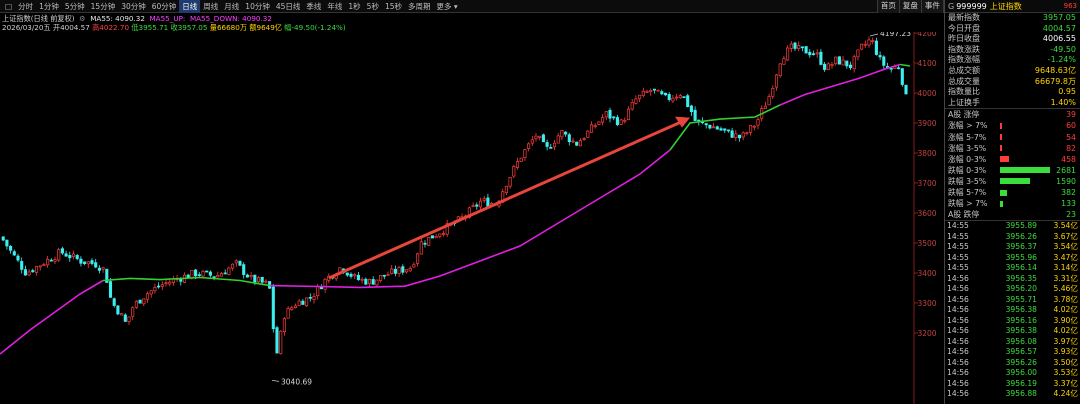 This screenshot has height=404, width=1080. Describe the element at coordinates (931, 6) in the screenshot. I see `tool-button: 事件` at that location.